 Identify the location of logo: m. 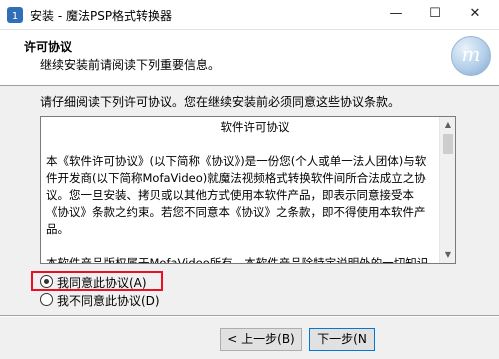
(471, 56).